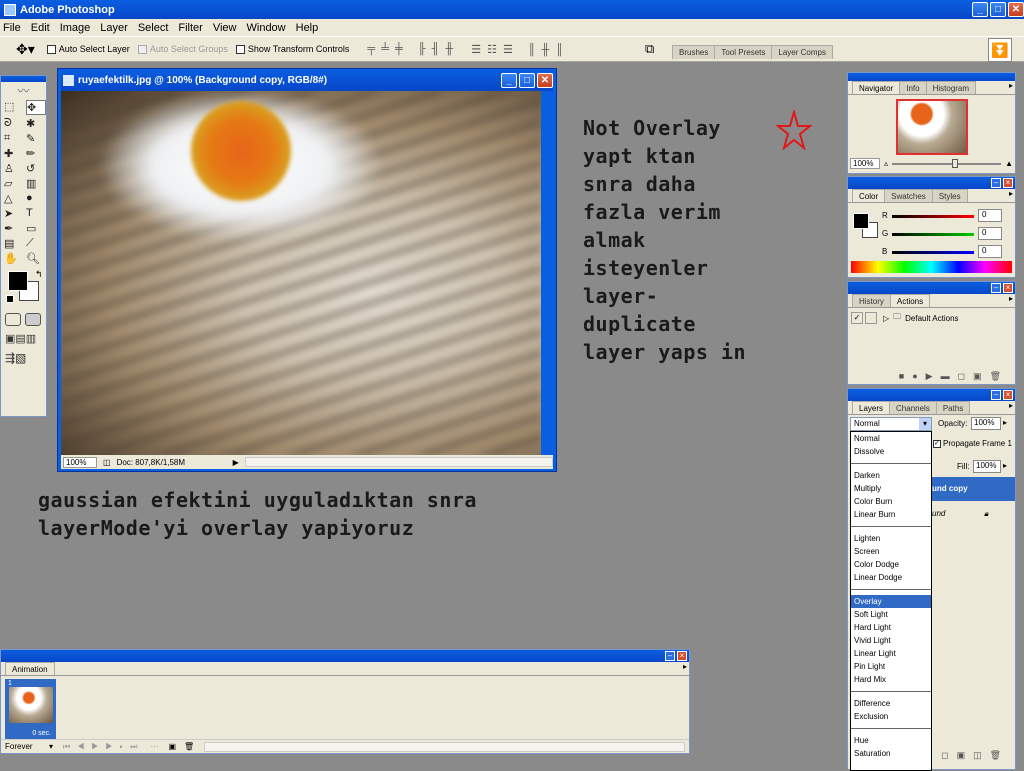 The height and width of the screenshot is (771, 1024). I want to click on blend-option: Darken, so click(891, 475).